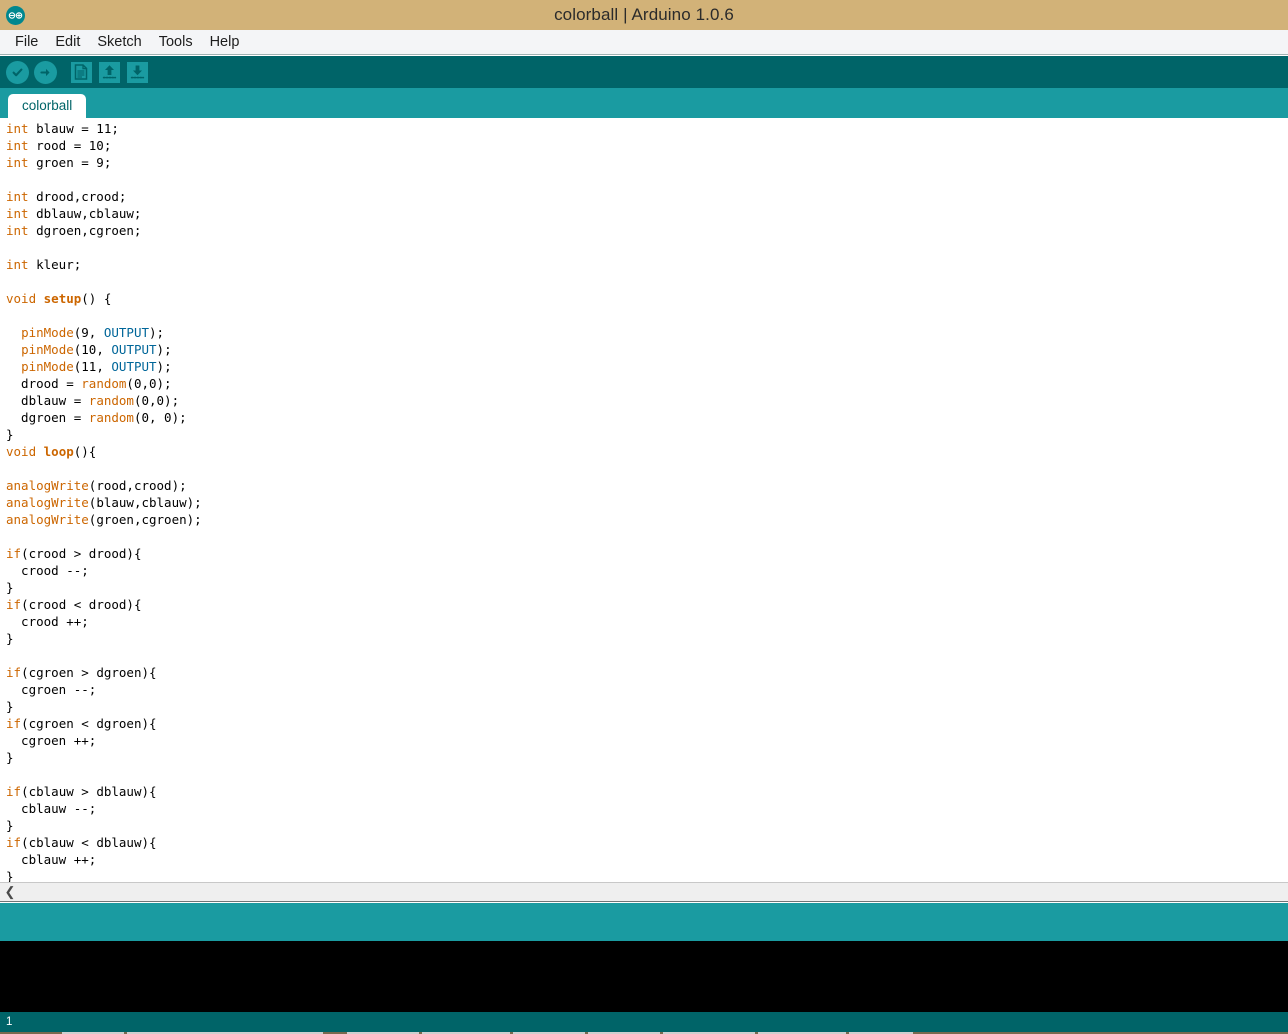 This screenshot has width=1288, height=1034. What do you see at coordinates (647, 298) in the screenshot?
I see `code-line: void setup() {` at bounding box center [647, 298].